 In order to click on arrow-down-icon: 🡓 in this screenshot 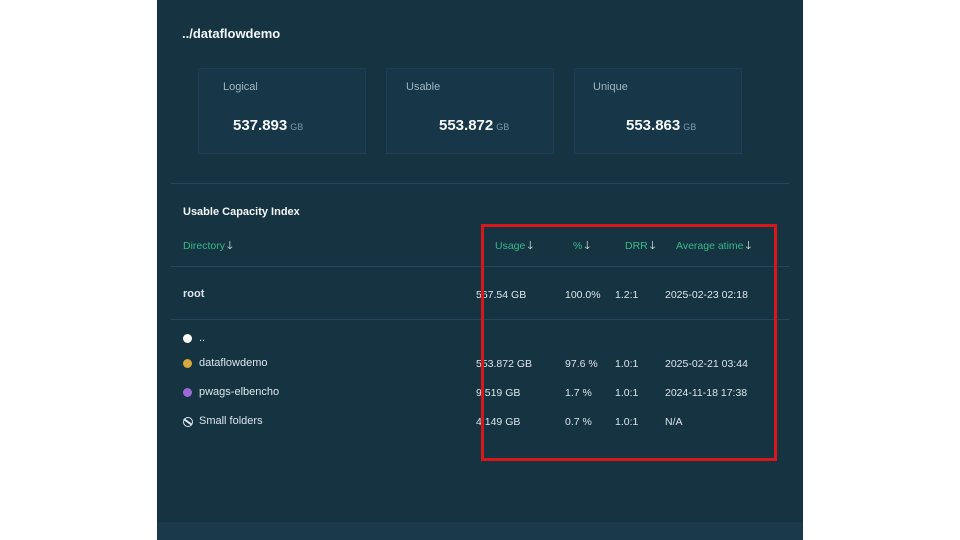, I will do `click(230, 246)`.